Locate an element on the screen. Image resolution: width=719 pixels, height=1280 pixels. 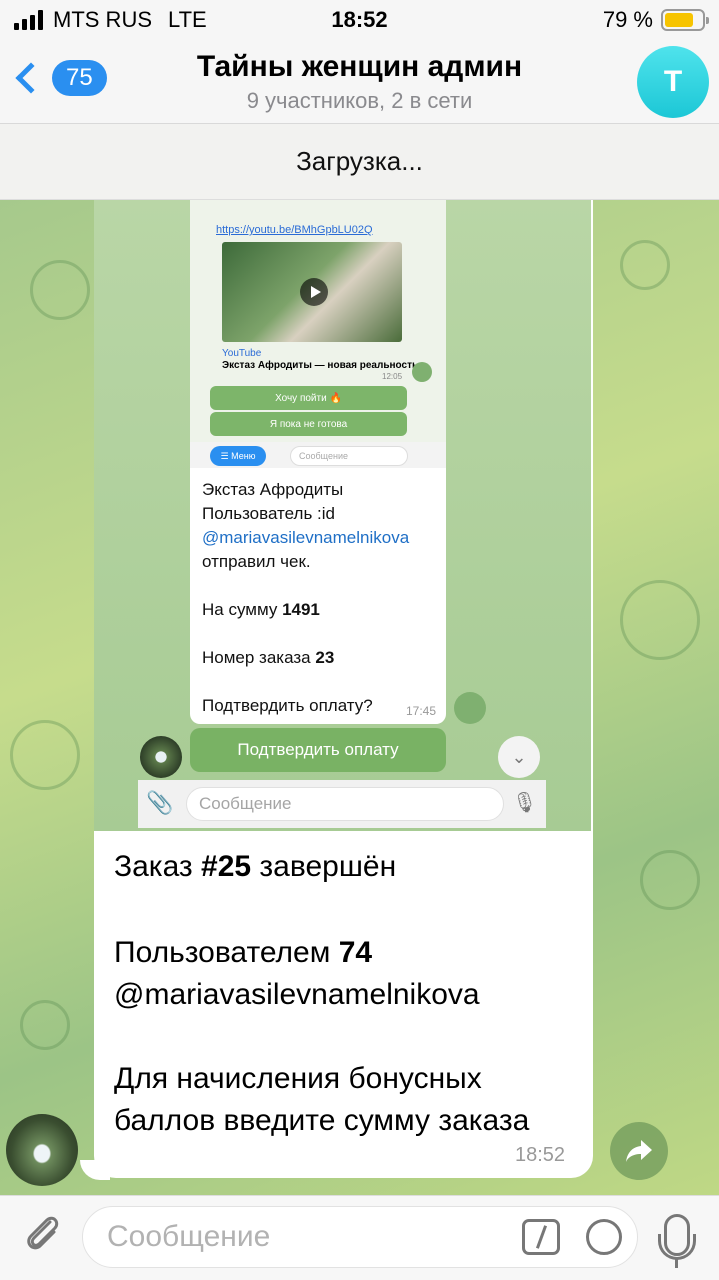
message-line2: Пользователем 74 is located at coordinates (243, 953).